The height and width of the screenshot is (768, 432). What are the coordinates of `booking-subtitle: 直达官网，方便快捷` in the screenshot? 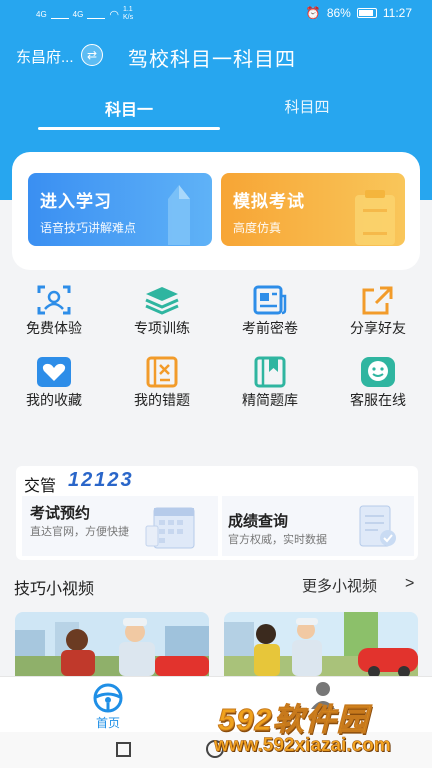 It's located at (79, 532).